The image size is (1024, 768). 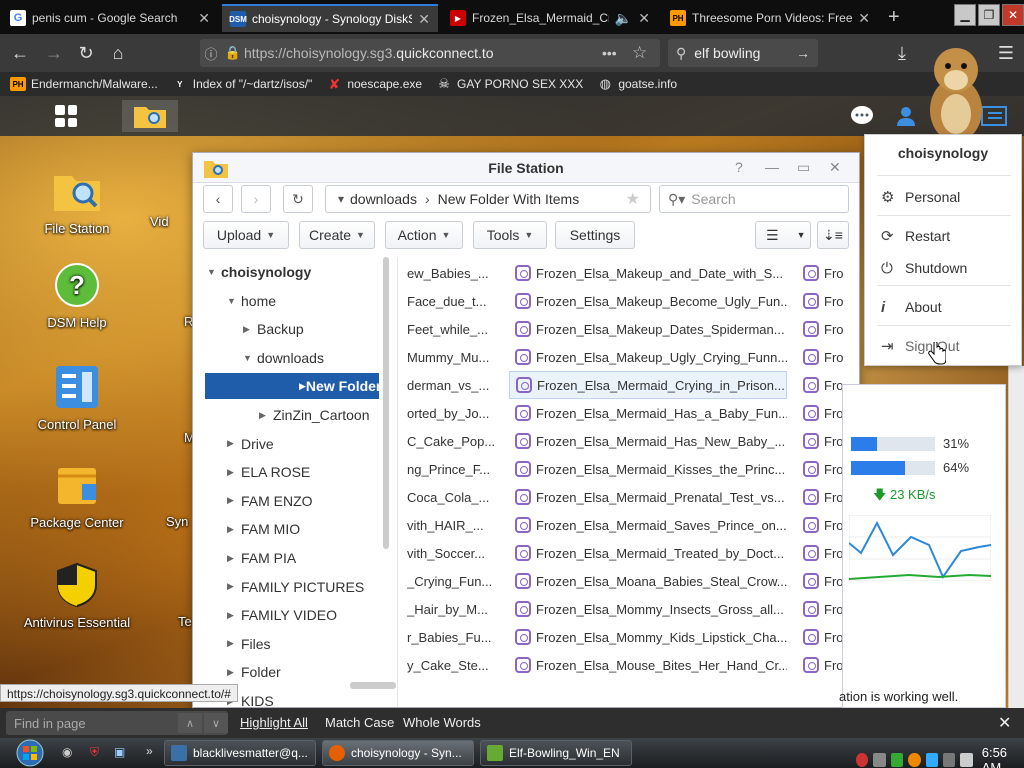 I want to click on tree-node: ▶New Folder With, so click(x=297, y=386).